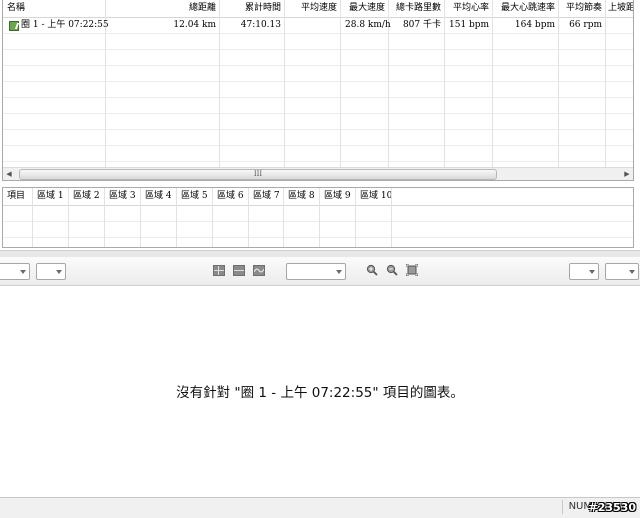  Describe the element at coordinates (612, 507) in the screenshot. I see `watermark: #23530` at that location.